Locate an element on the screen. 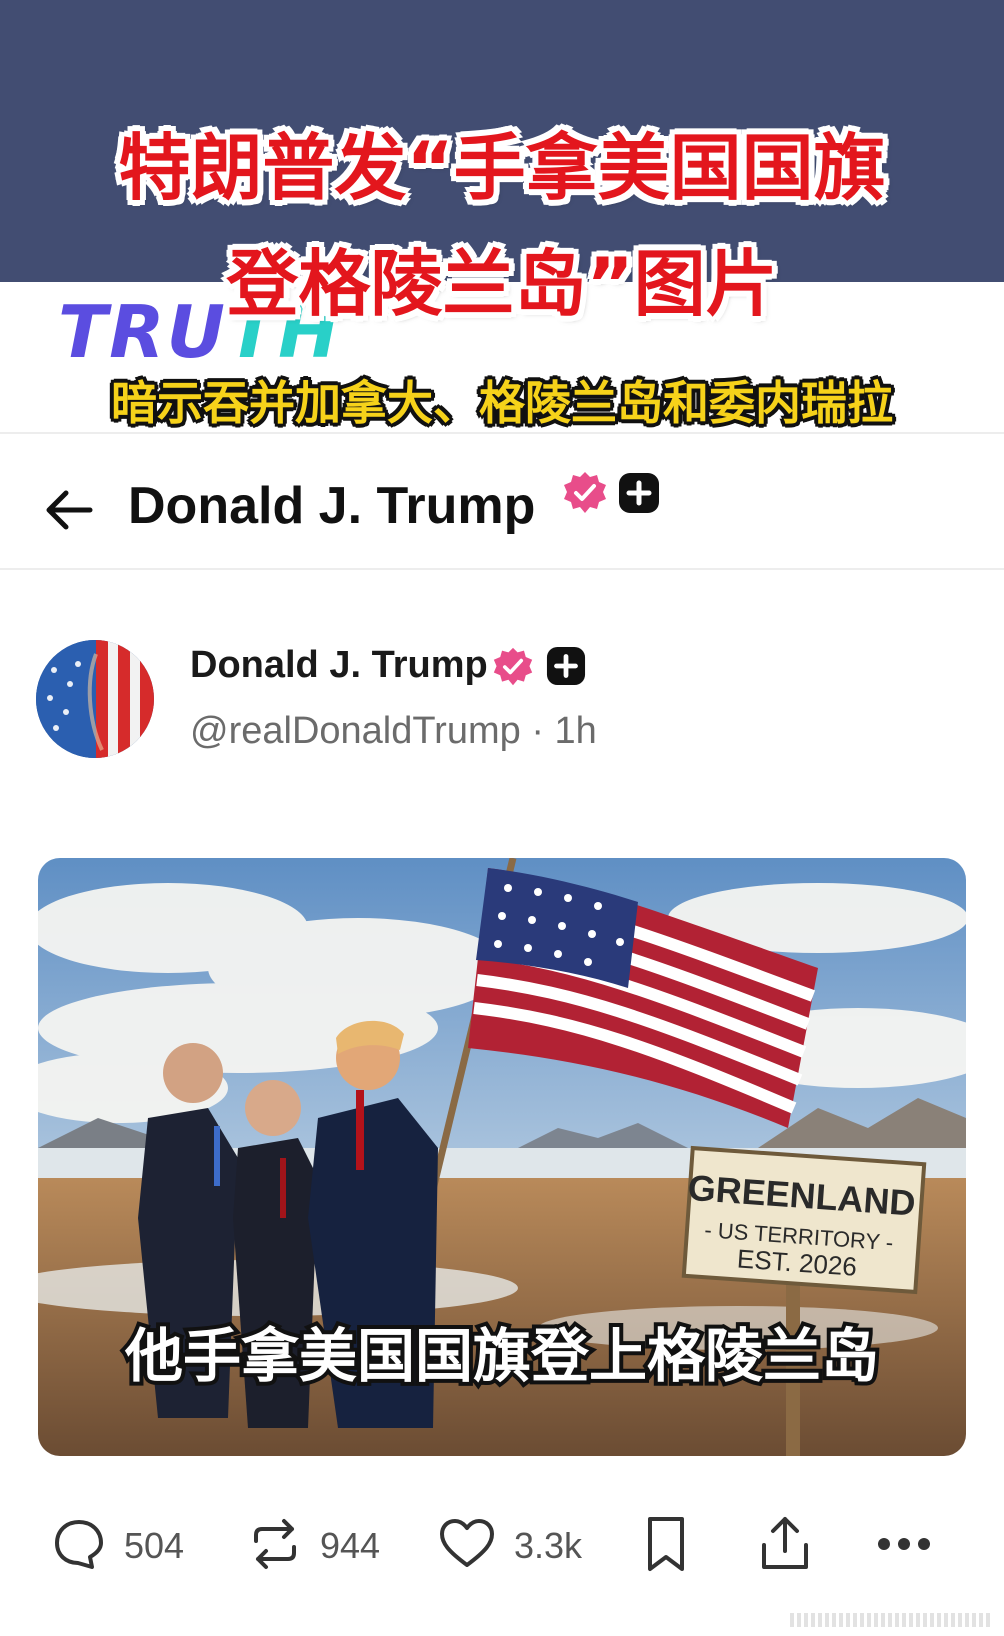 This screenshot has height=1636, width=1004. arrow-left-icon is located at coordinates (69, 510).